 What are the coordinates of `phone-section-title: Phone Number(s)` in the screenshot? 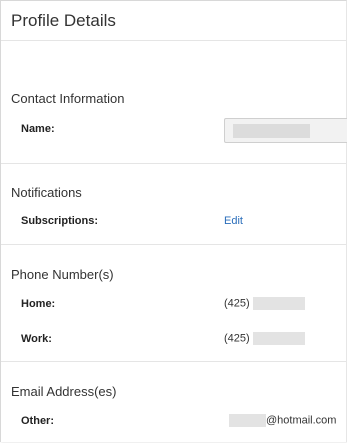 It's located at (62, 274).